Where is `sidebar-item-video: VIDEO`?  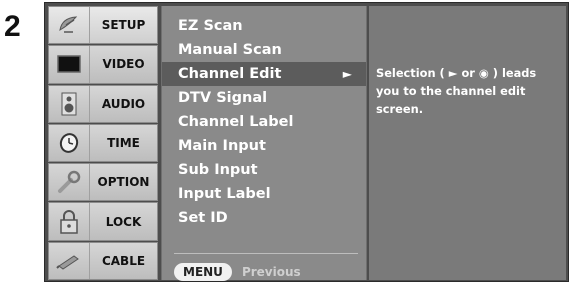
sidebar-item-video: VIDEO is located at coordinates (103, 64).